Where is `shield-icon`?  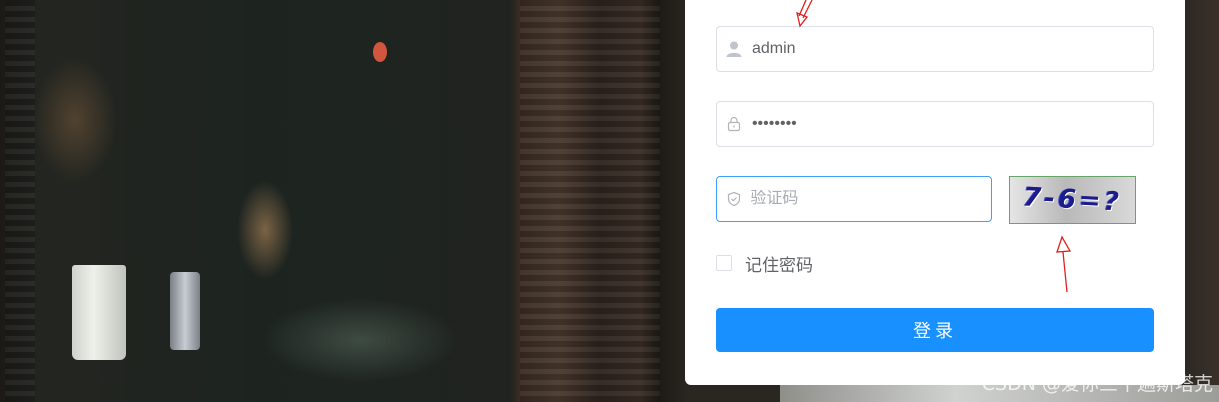
shield-icon is located at coordinates (733, 199).